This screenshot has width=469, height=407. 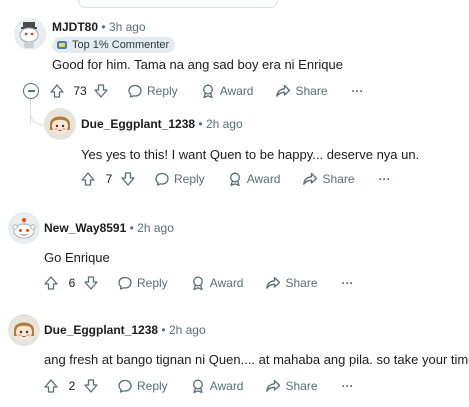 What do you see at coordinates (127, 27) in the screenshot?
I see `timestamp: 3h ago` at bounding box center [127, 27].